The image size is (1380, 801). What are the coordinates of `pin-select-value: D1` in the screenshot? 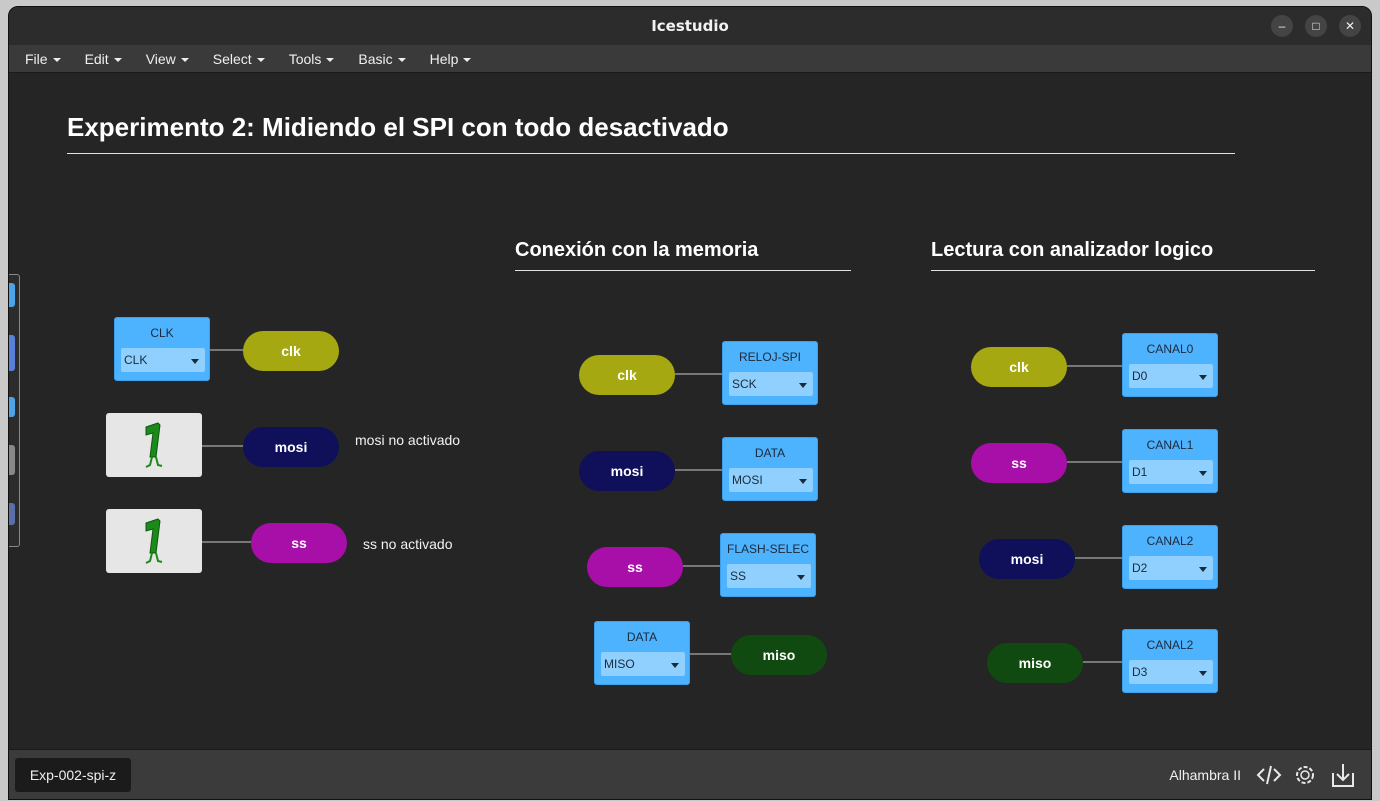 It's located at (1140, 472).